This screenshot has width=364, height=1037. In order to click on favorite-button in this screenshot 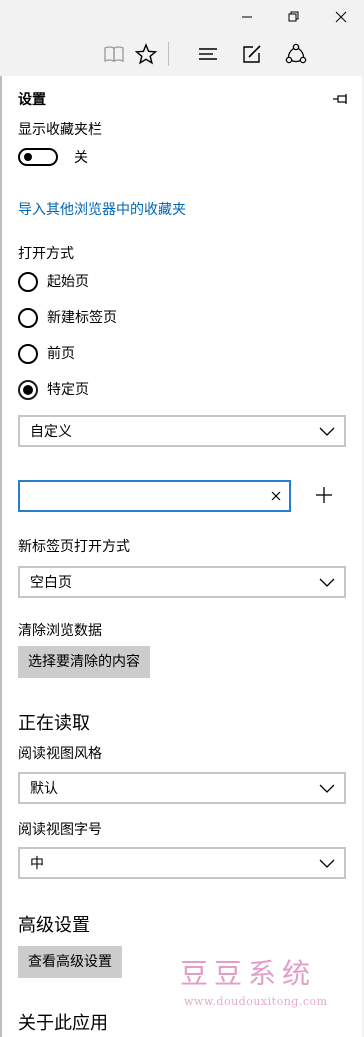, I will do `click(146, 54)`.